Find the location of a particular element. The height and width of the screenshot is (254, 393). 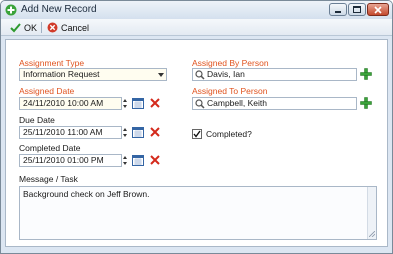

due-date-spinner is located at coordinates (125, 132).